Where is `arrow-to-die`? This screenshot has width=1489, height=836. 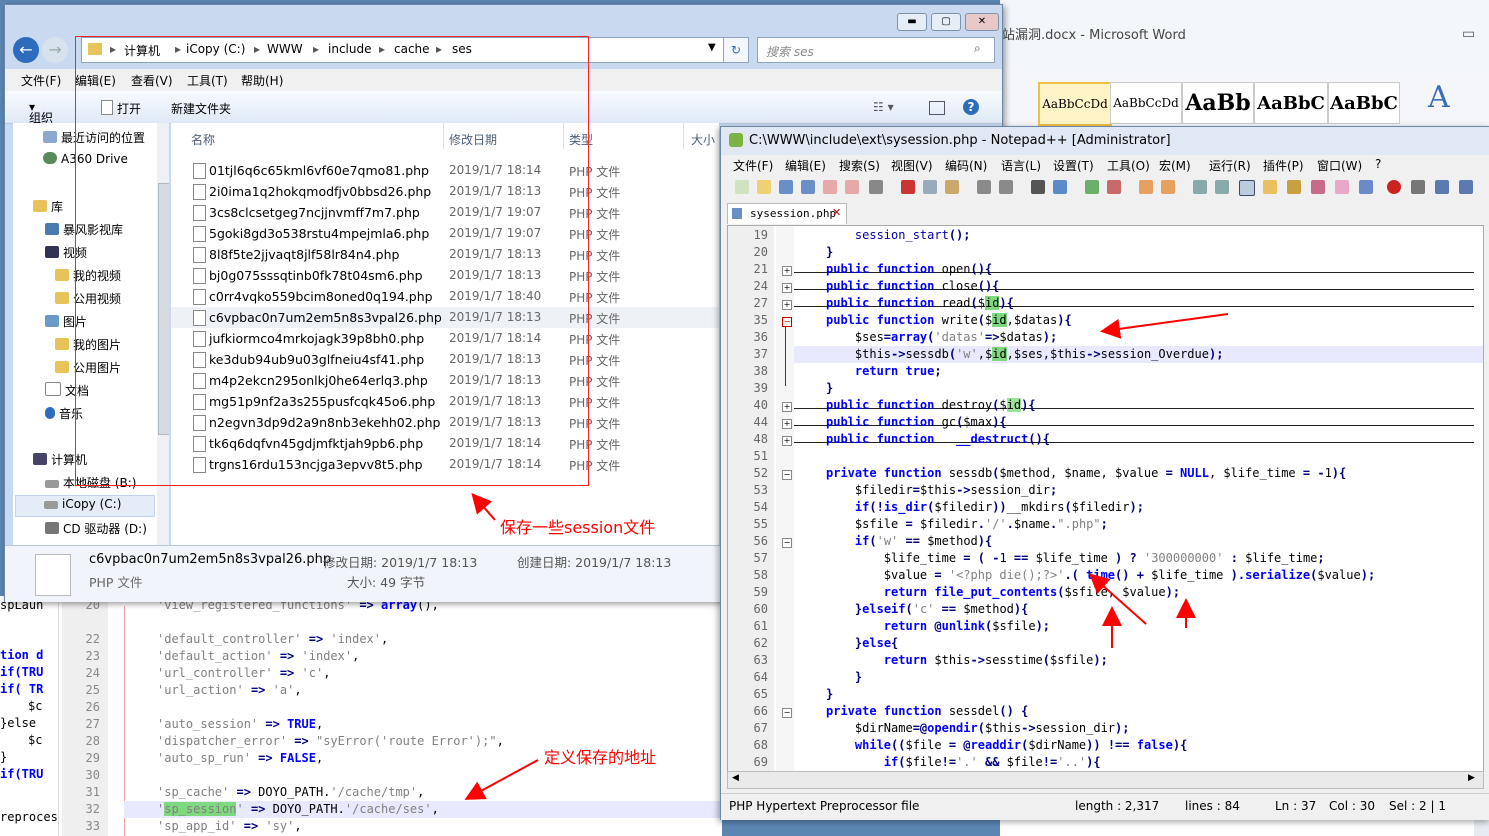
arrow-to-die is located at coordinates (1118, 599).